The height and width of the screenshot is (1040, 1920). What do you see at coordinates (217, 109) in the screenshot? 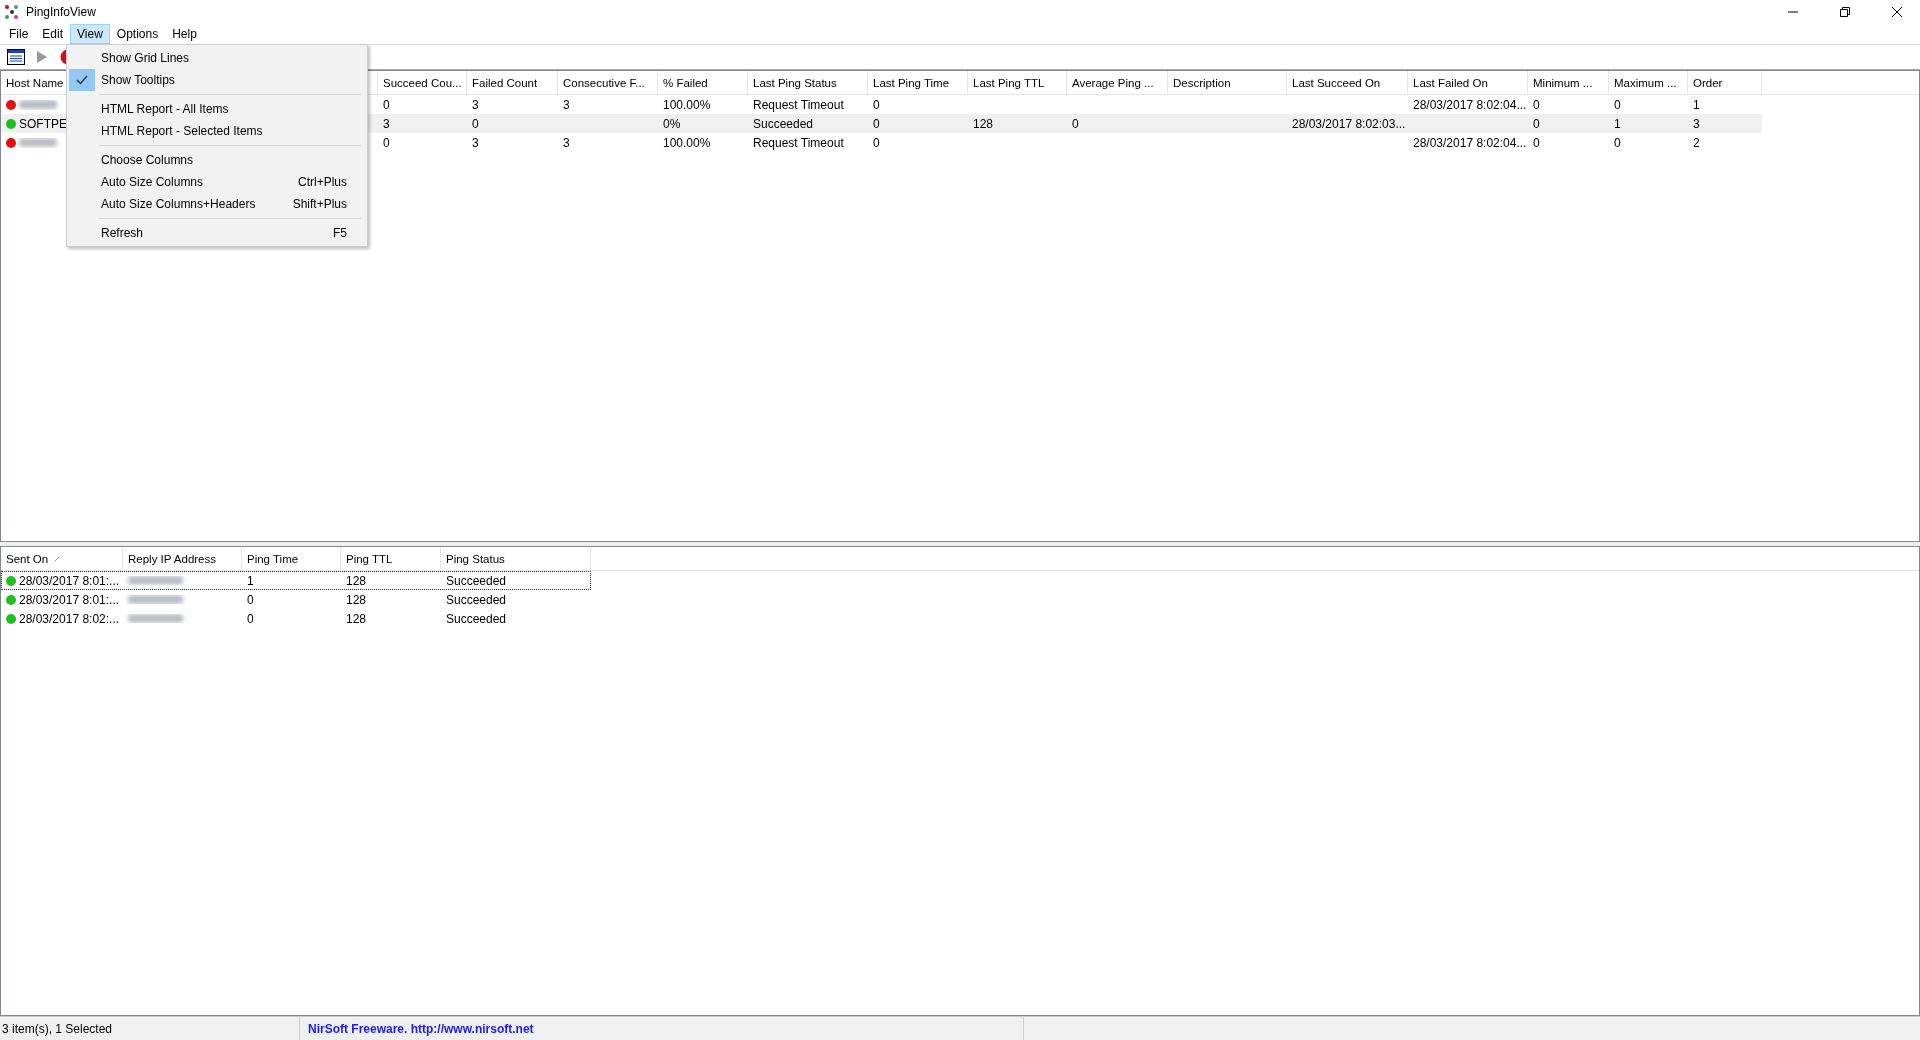
I see `menu-item: HTML Report - All Items` at bounding box center [217, 109].